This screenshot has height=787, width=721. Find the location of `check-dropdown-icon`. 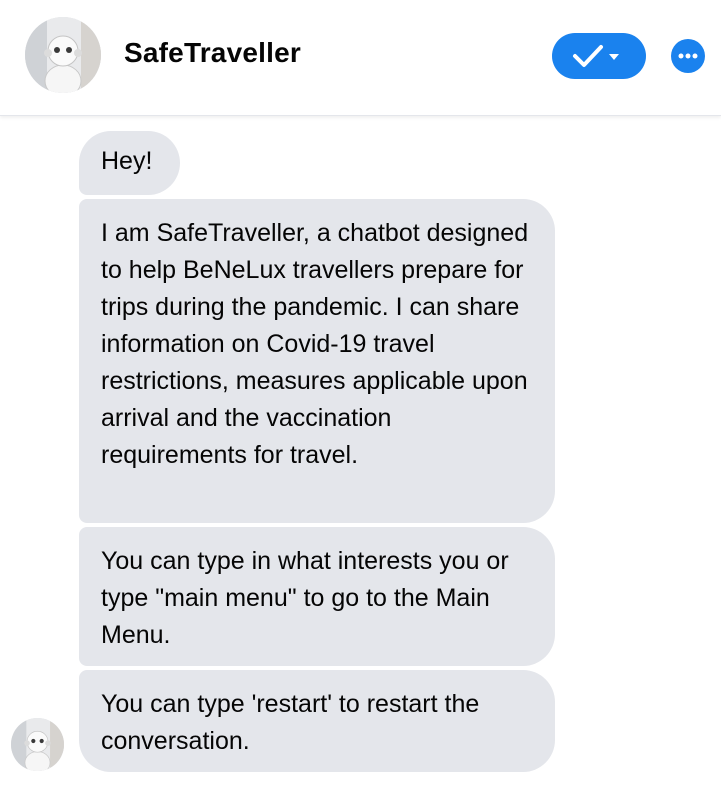

check-dropdown-icon is located at coordinates (596, 56).